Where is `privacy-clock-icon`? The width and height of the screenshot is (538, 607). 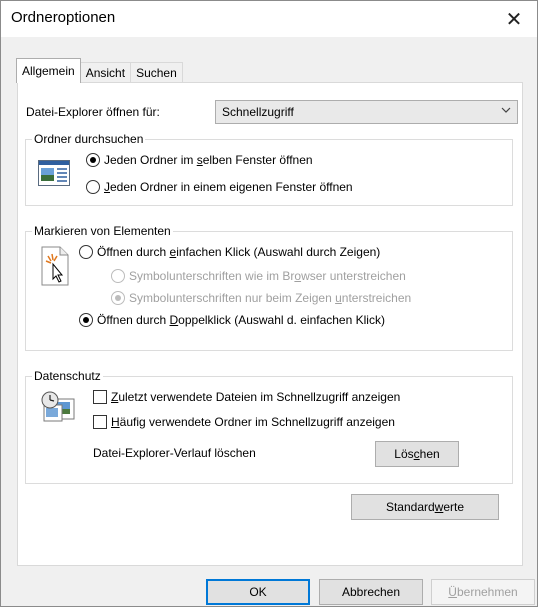 privacy-clock-icon is located at coordinates (58, 406).